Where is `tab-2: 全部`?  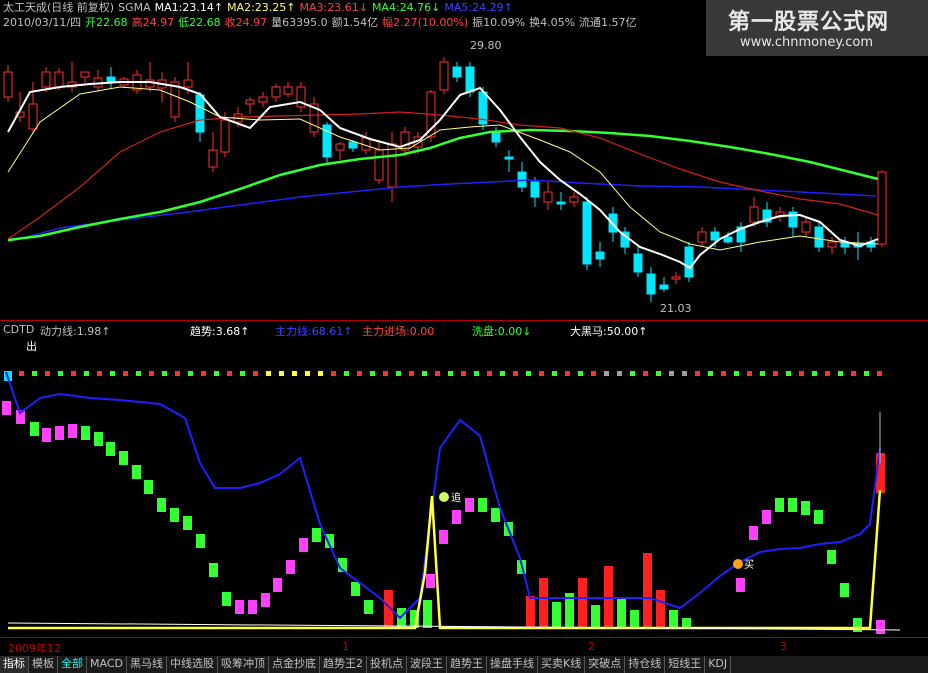
tab-2: 全部 is located at coordinates (72, 664).